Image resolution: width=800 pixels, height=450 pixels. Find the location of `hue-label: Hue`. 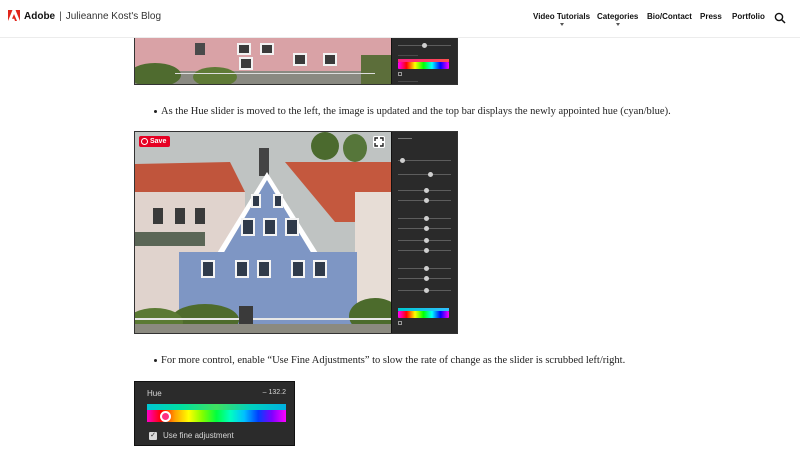

hue-label: Hue is located at coordinates (154, 393).